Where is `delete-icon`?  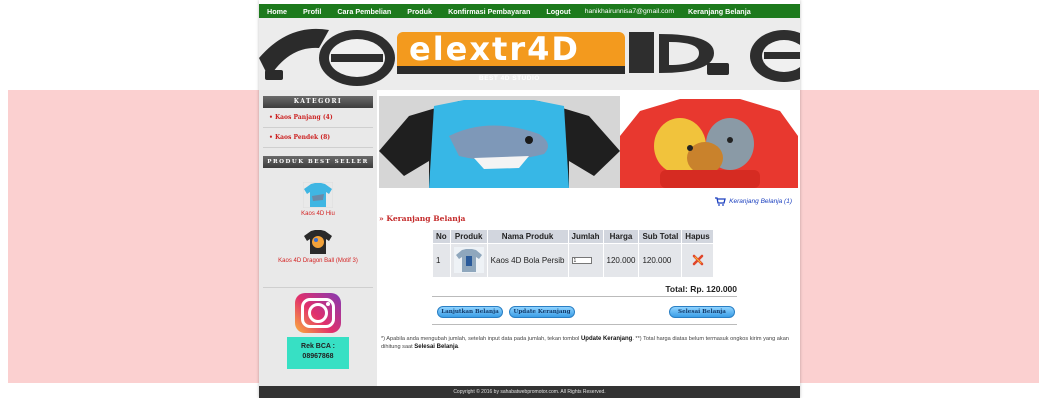
delete-icon is located at coordinates (698, 260).